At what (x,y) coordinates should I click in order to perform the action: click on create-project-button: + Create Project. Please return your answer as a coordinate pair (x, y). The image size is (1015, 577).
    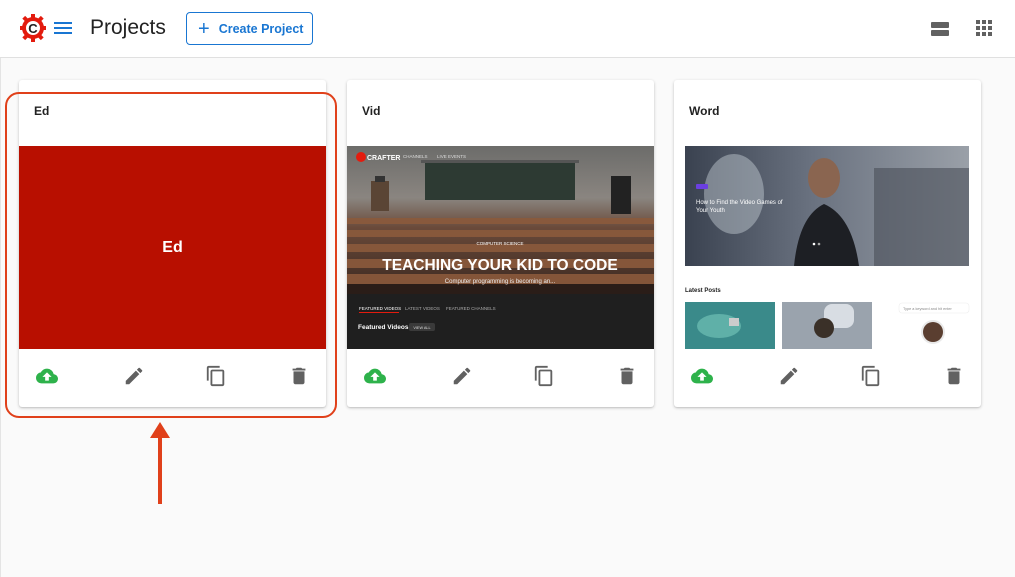
    Looking at the image, I should click on (249, 28).